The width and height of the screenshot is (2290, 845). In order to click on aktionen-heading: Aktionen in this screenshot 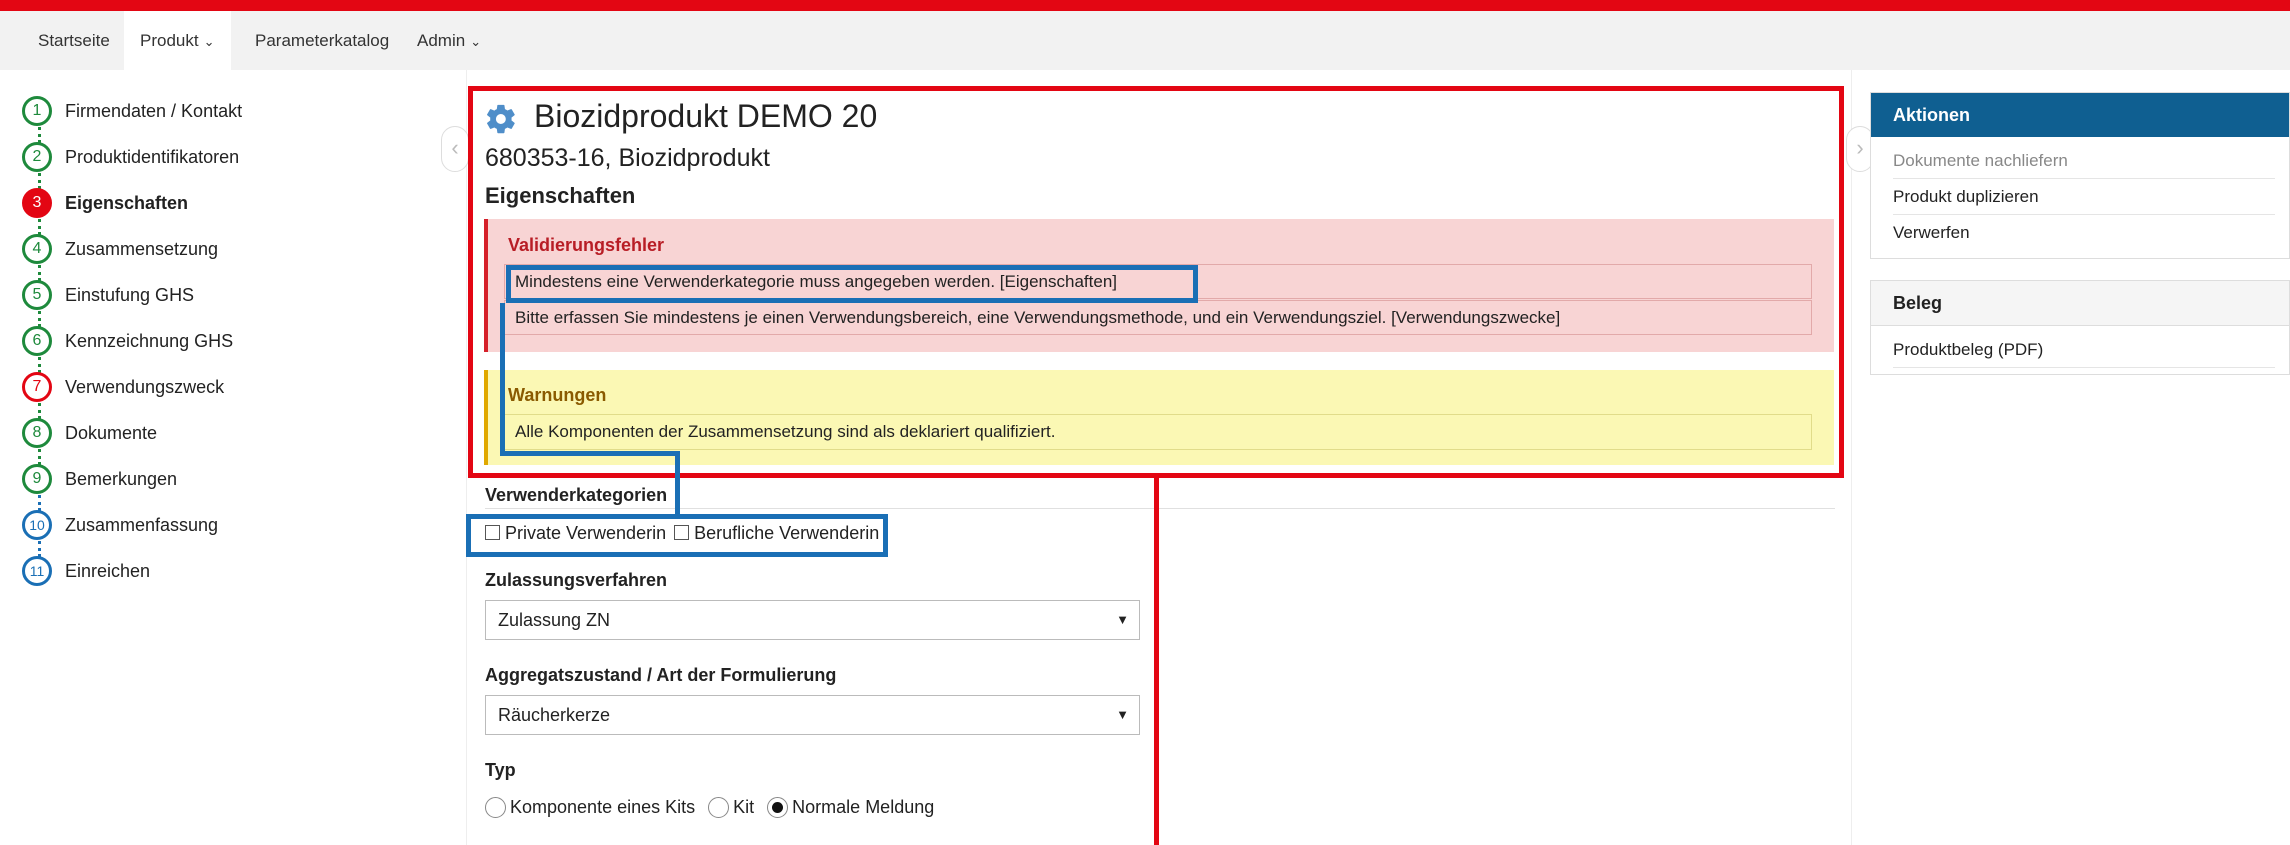, I will do `click(2080, 115)`.